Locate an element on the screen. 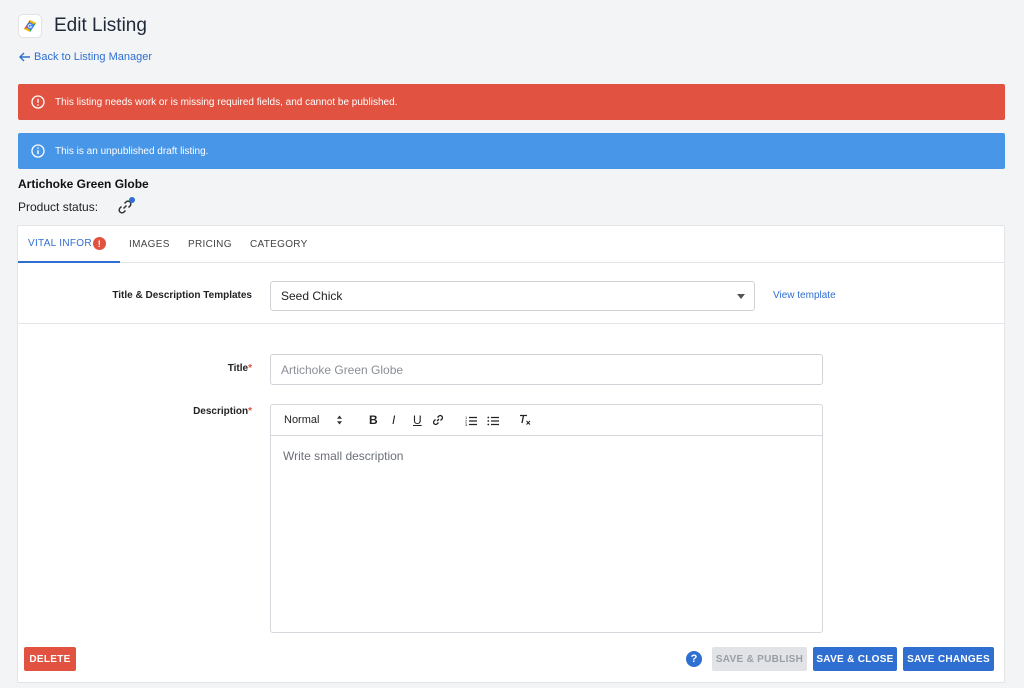 The image size is (1024, 688). tab-bar: VITAL INFOR ! IMAGES PRICING CATEGORY is located at coordinates (511, 244).